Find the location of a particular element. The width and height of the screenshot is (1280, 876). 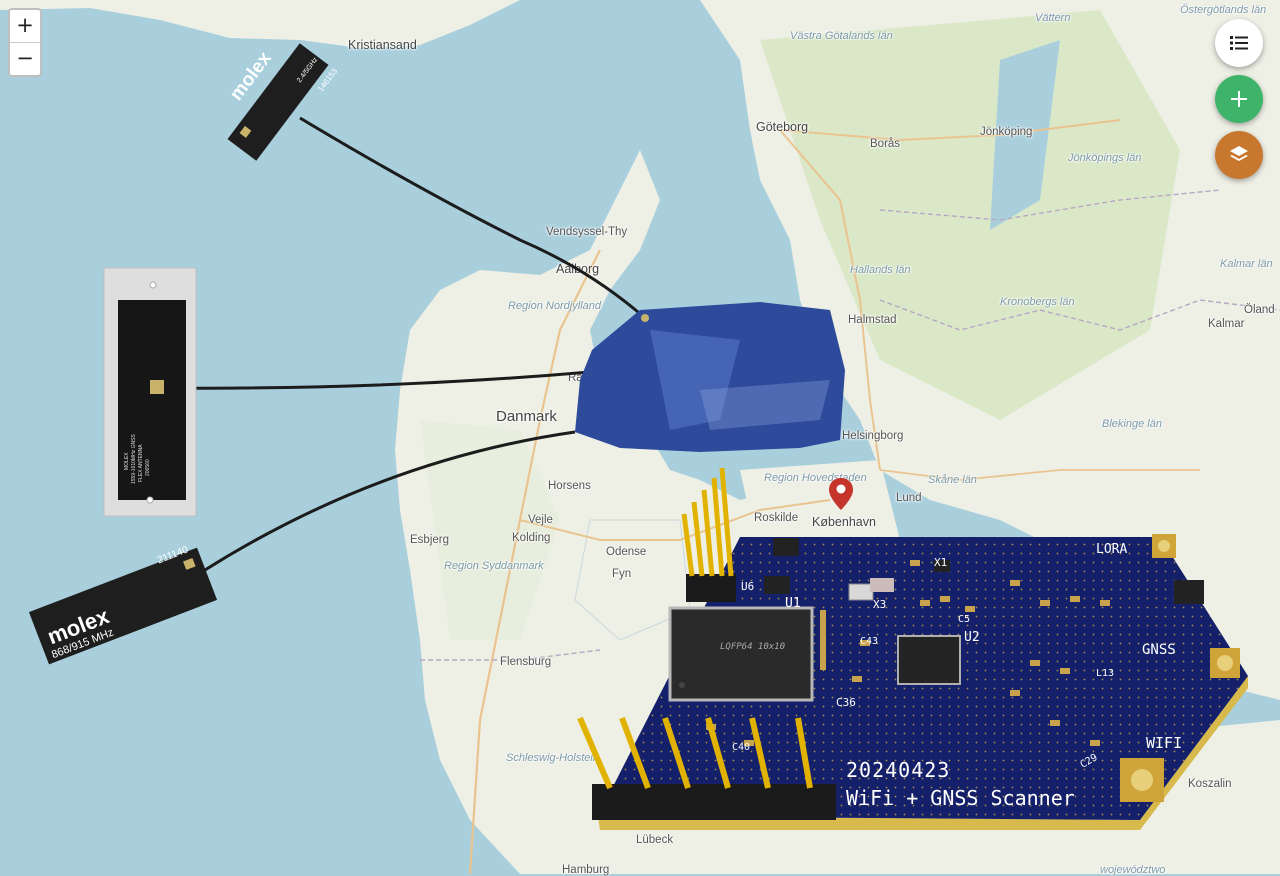

place-label-vejle: Vejle is located at coordinates (540, 520).